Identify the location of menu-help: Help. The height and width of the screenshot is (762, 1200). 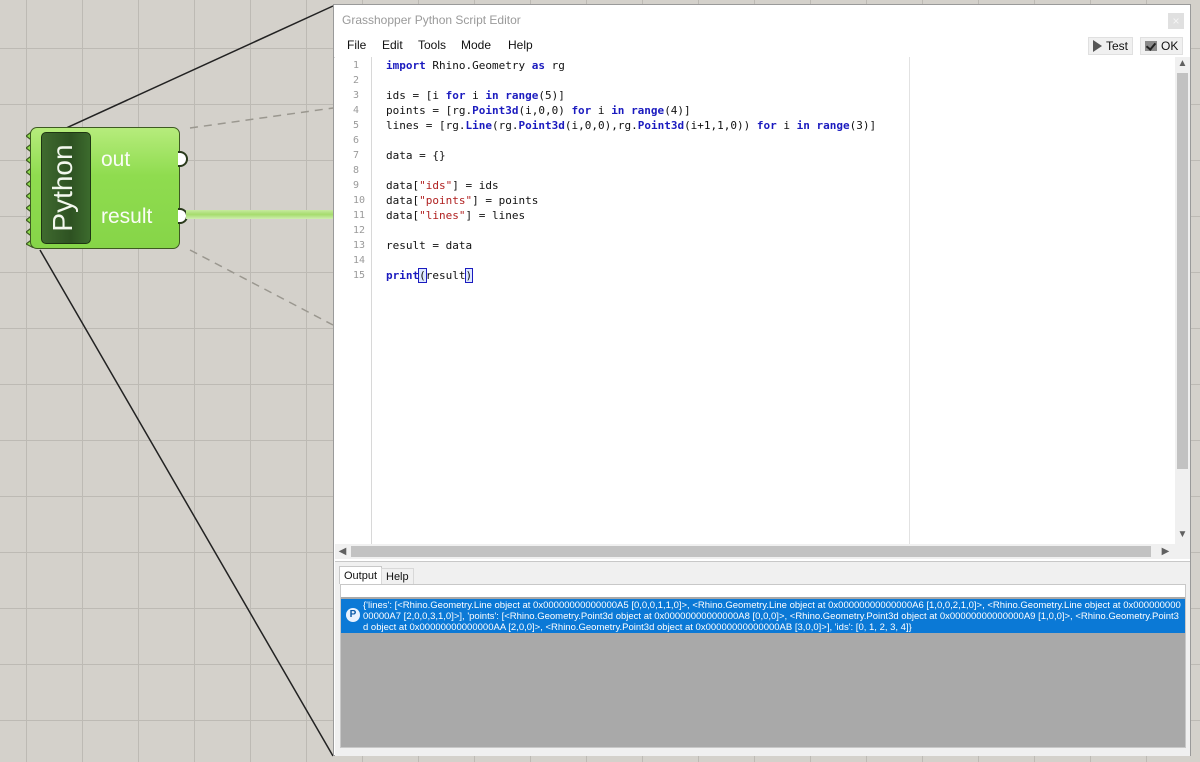
(520, 45).